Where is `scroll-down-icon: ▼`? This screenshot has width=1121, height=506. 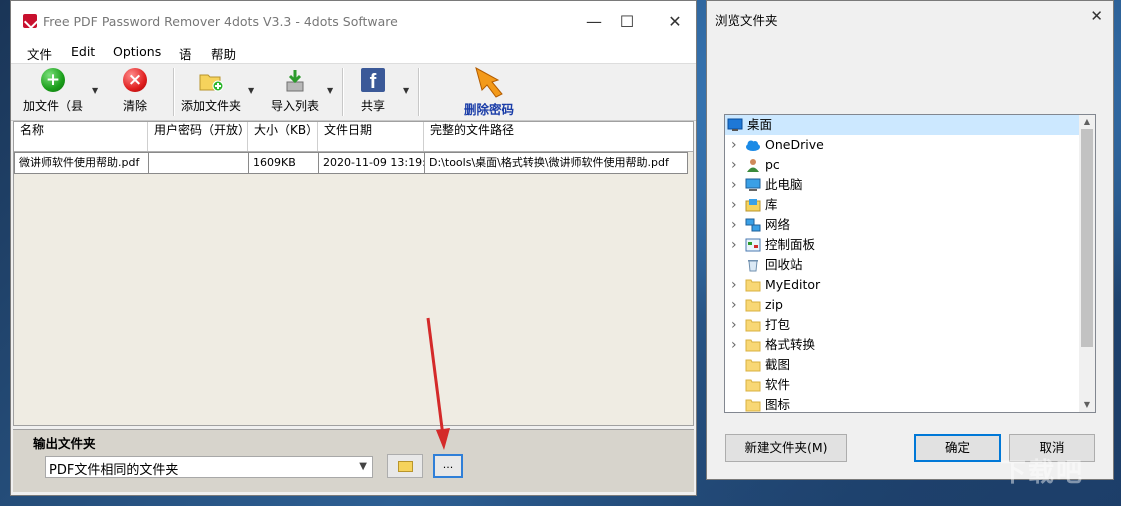 scroll-down-icon: ▼ is located at coordinates (1087, 405).